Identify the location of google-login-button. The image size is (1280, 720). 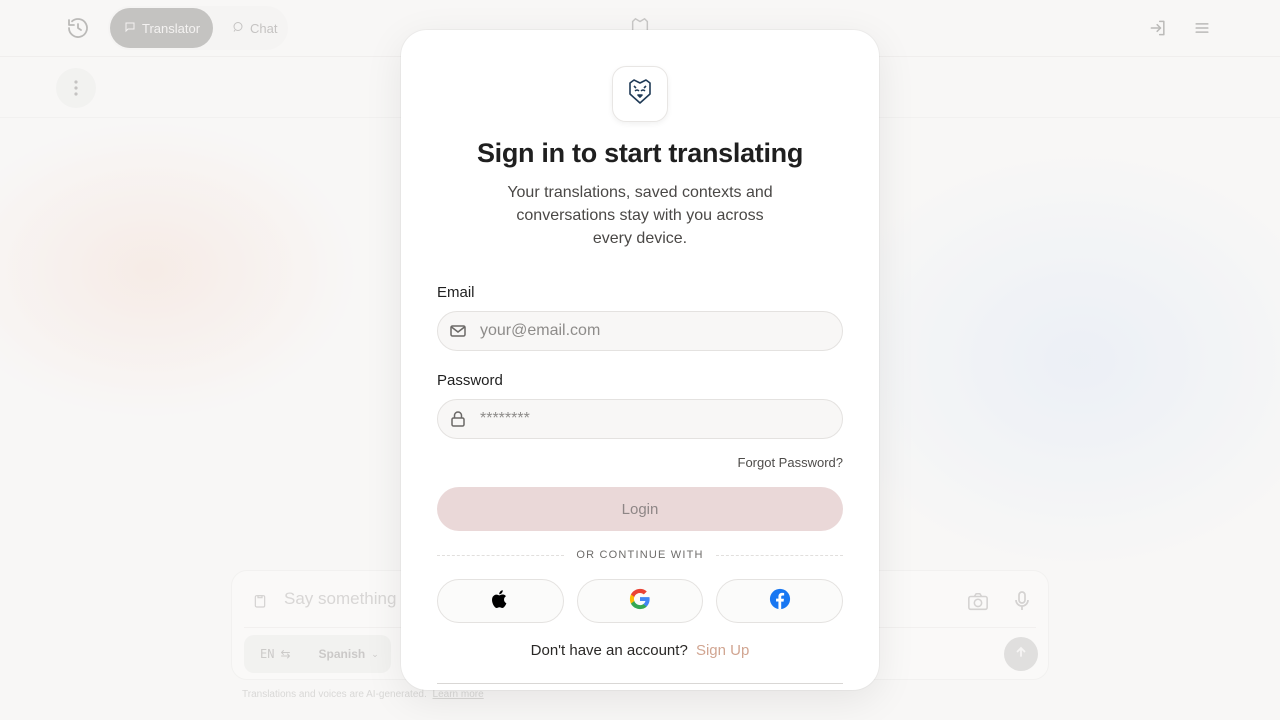
(640, 601).